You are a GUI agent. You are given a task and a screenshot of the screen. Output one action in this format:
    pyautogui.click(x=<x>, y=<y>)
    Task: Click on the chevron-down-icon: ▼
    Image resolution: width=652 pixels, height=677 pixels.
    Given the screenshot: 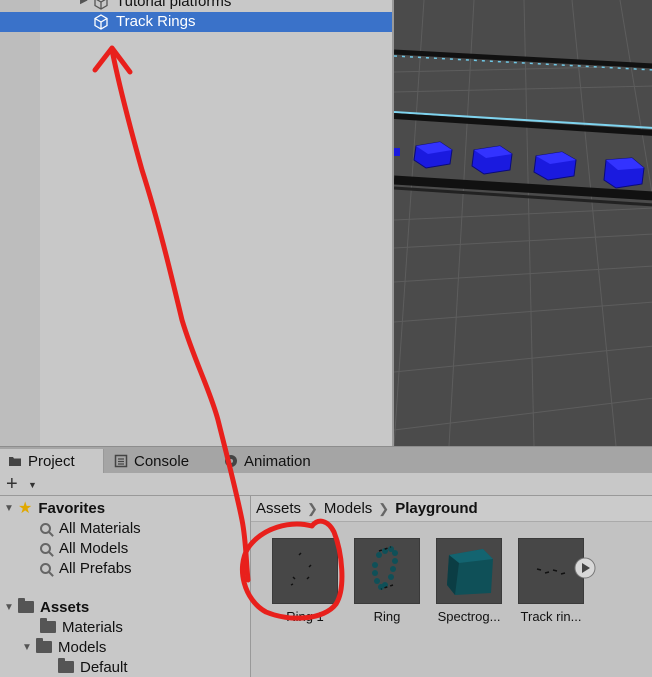 What is the action you would take?
    pyautogui.click(x=32, y=485)
    